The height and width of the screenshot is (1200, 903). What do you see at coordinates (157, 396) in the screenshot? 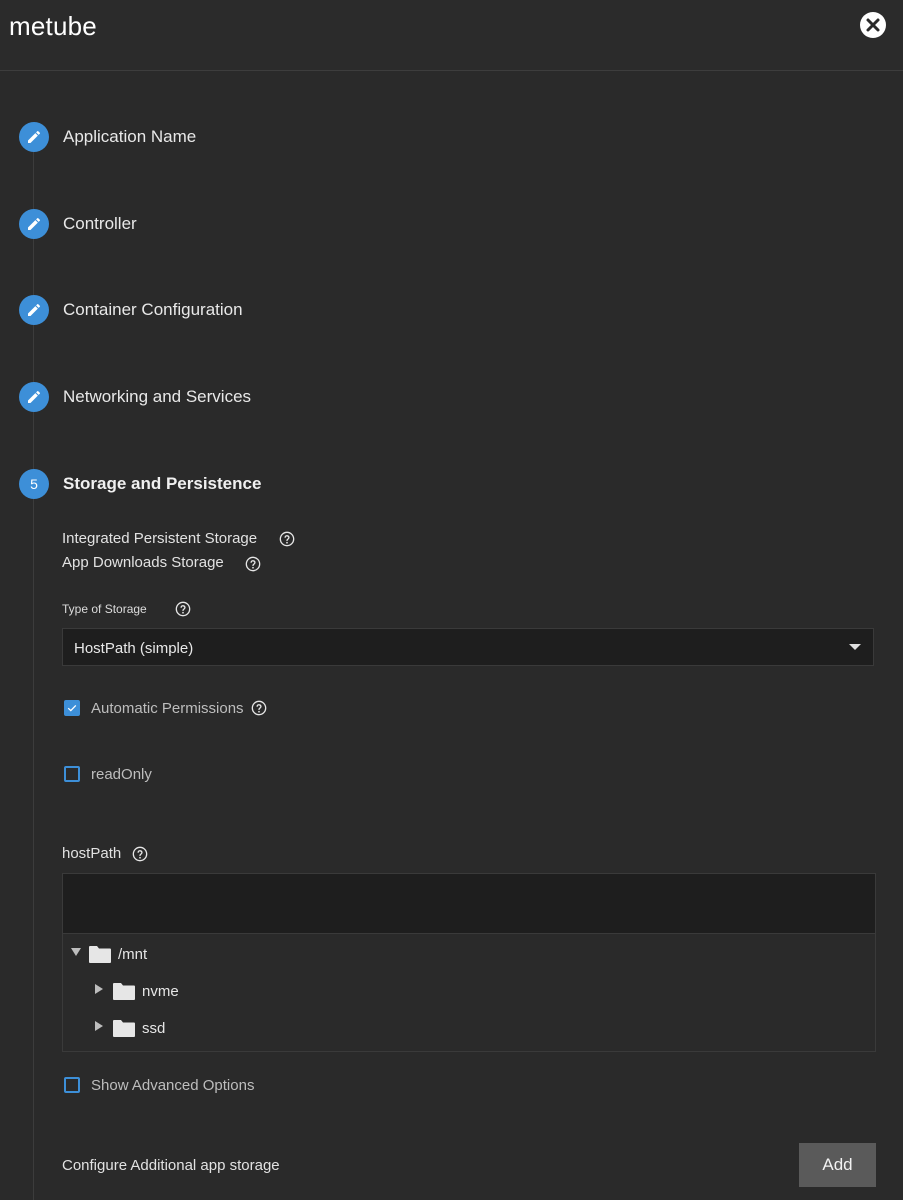
I see `step-label: Networking and Services` at bounding box center [157, 396].